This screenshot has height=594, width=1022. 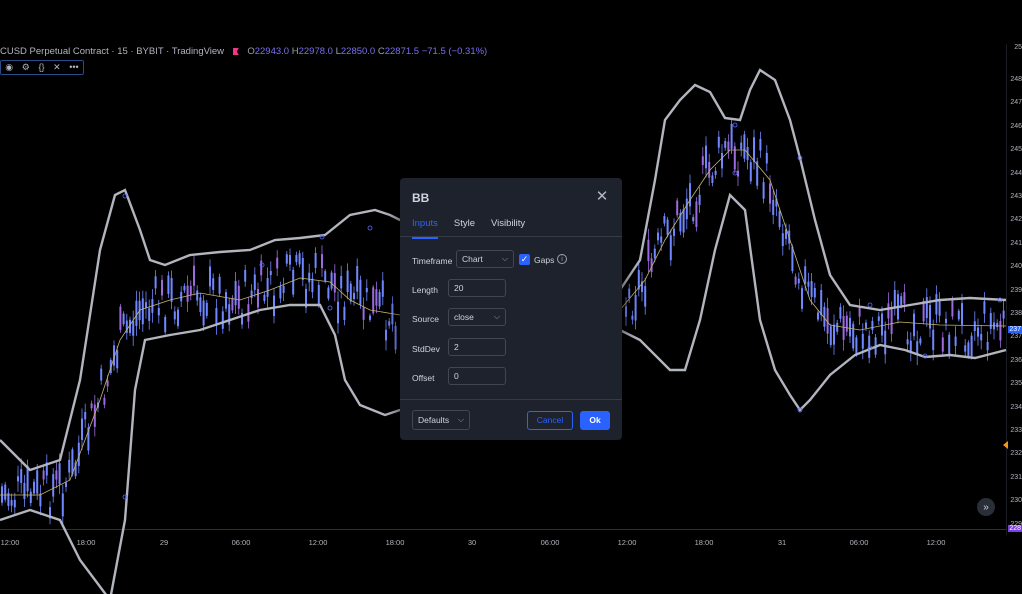 I want to click on gaps-checkbox: ✓, so click(x=524, y=259).